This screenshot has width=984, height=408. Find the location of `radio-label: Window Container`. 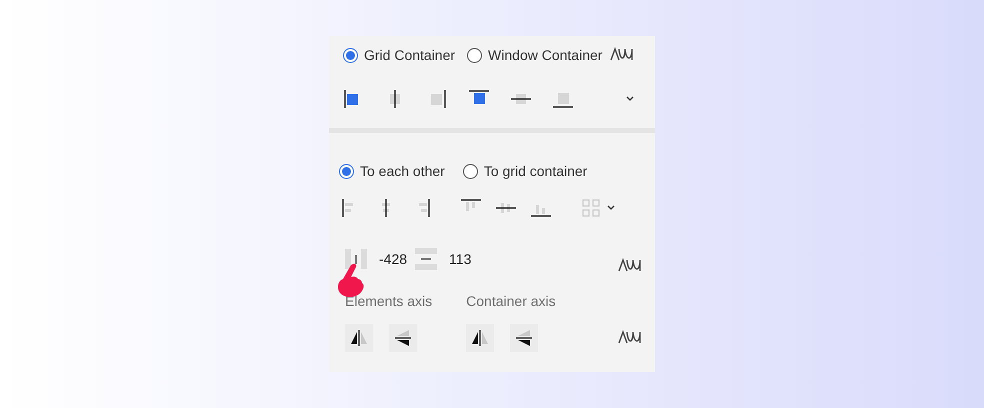

radio-label: Window Container is located at coordinates (545, 55).